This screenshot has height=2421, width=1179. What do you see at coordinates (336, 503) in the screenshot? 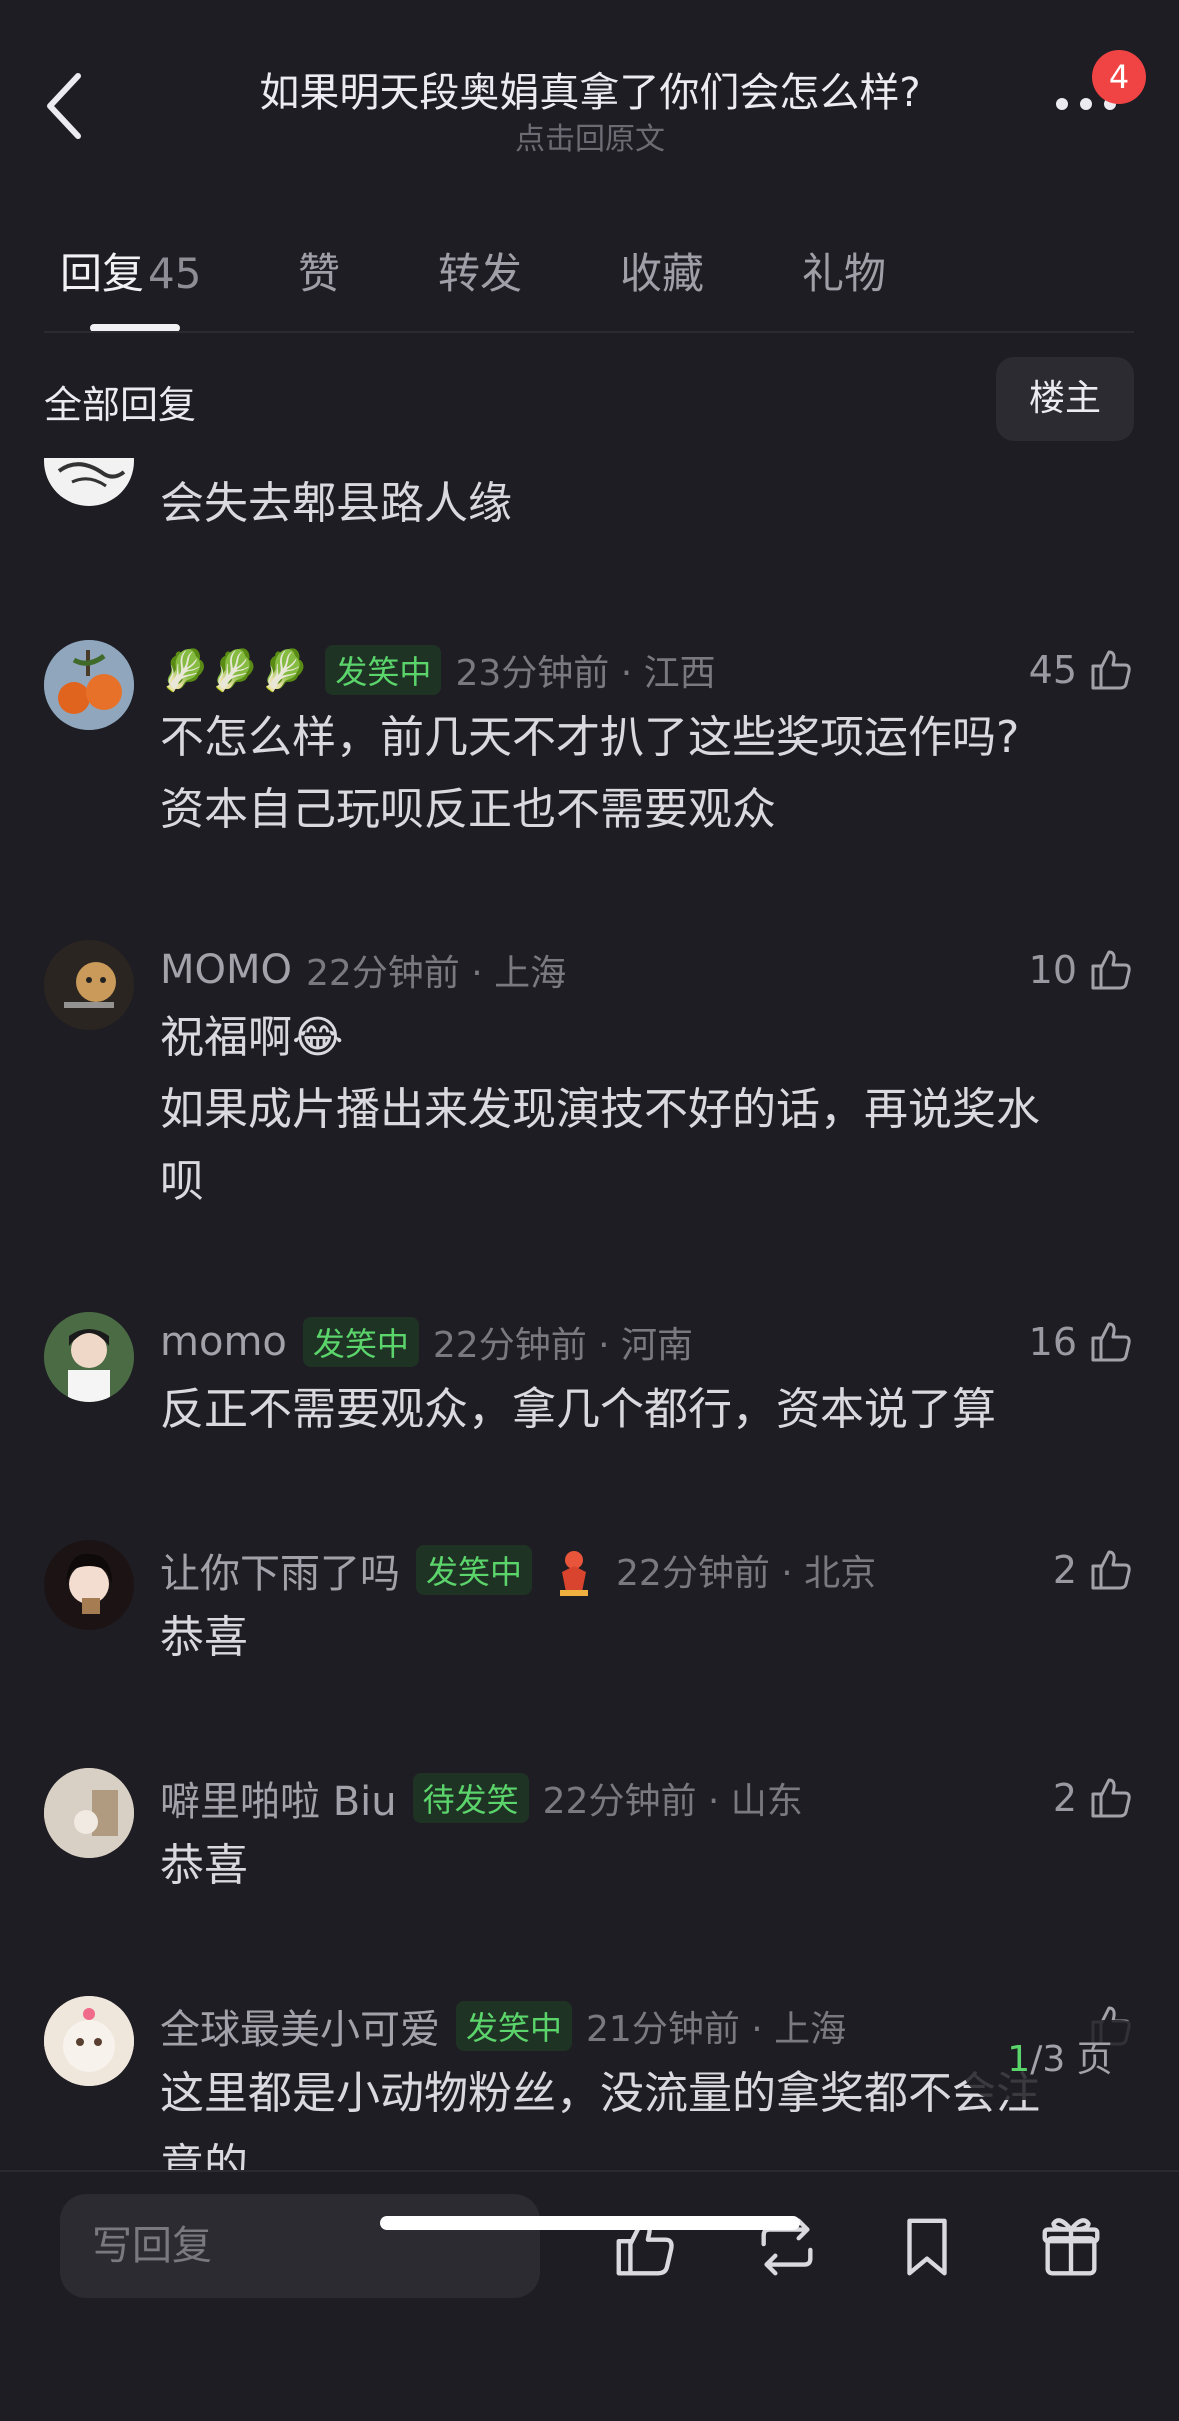
I see `comment-text: 会失去郫县路人缘` at bounding box center [336, 503].